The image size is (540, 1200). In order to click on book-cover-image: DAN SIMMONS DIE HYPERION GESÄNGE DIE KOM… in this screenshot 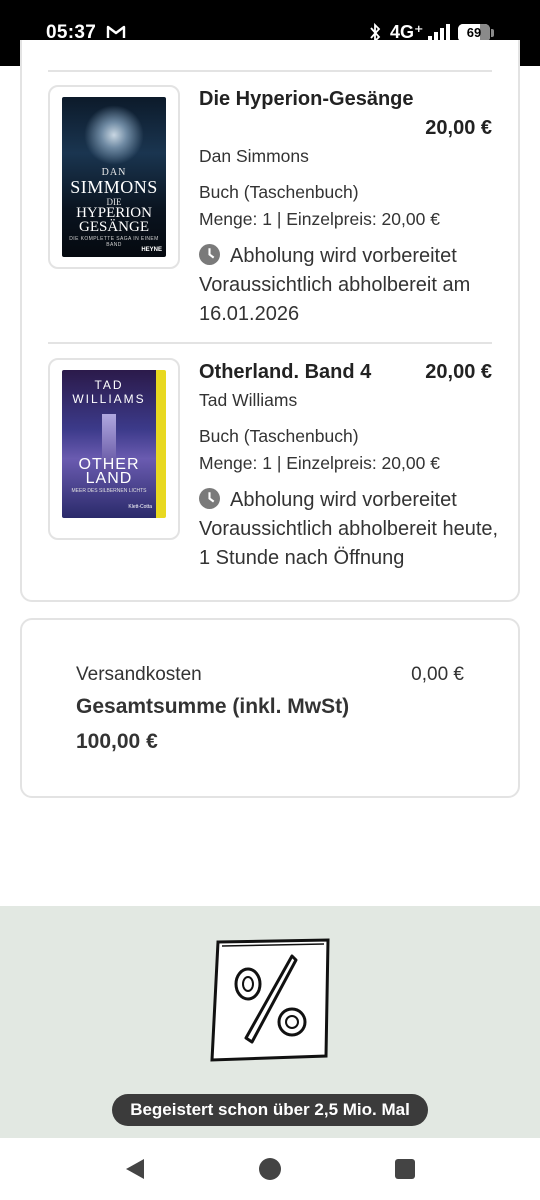, I will do `click(114, 177)`.